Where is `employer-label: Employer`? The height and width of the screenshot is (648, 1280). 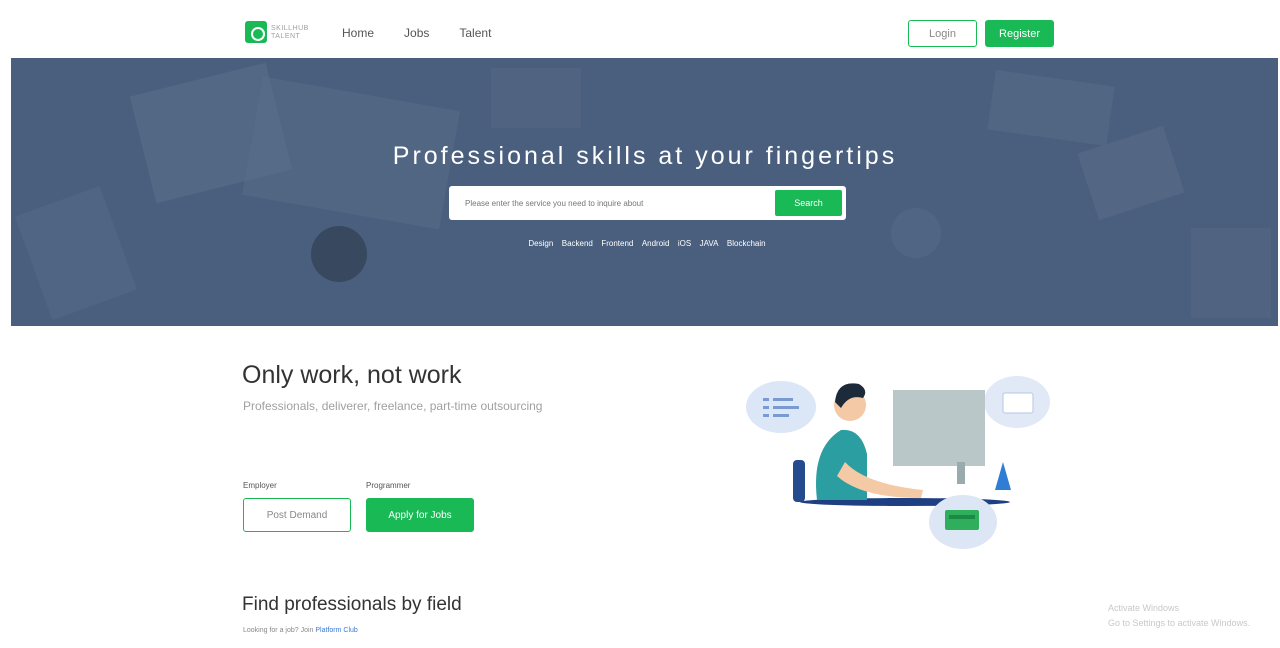
employer-label: Employer is located at coordinates (260, 485).